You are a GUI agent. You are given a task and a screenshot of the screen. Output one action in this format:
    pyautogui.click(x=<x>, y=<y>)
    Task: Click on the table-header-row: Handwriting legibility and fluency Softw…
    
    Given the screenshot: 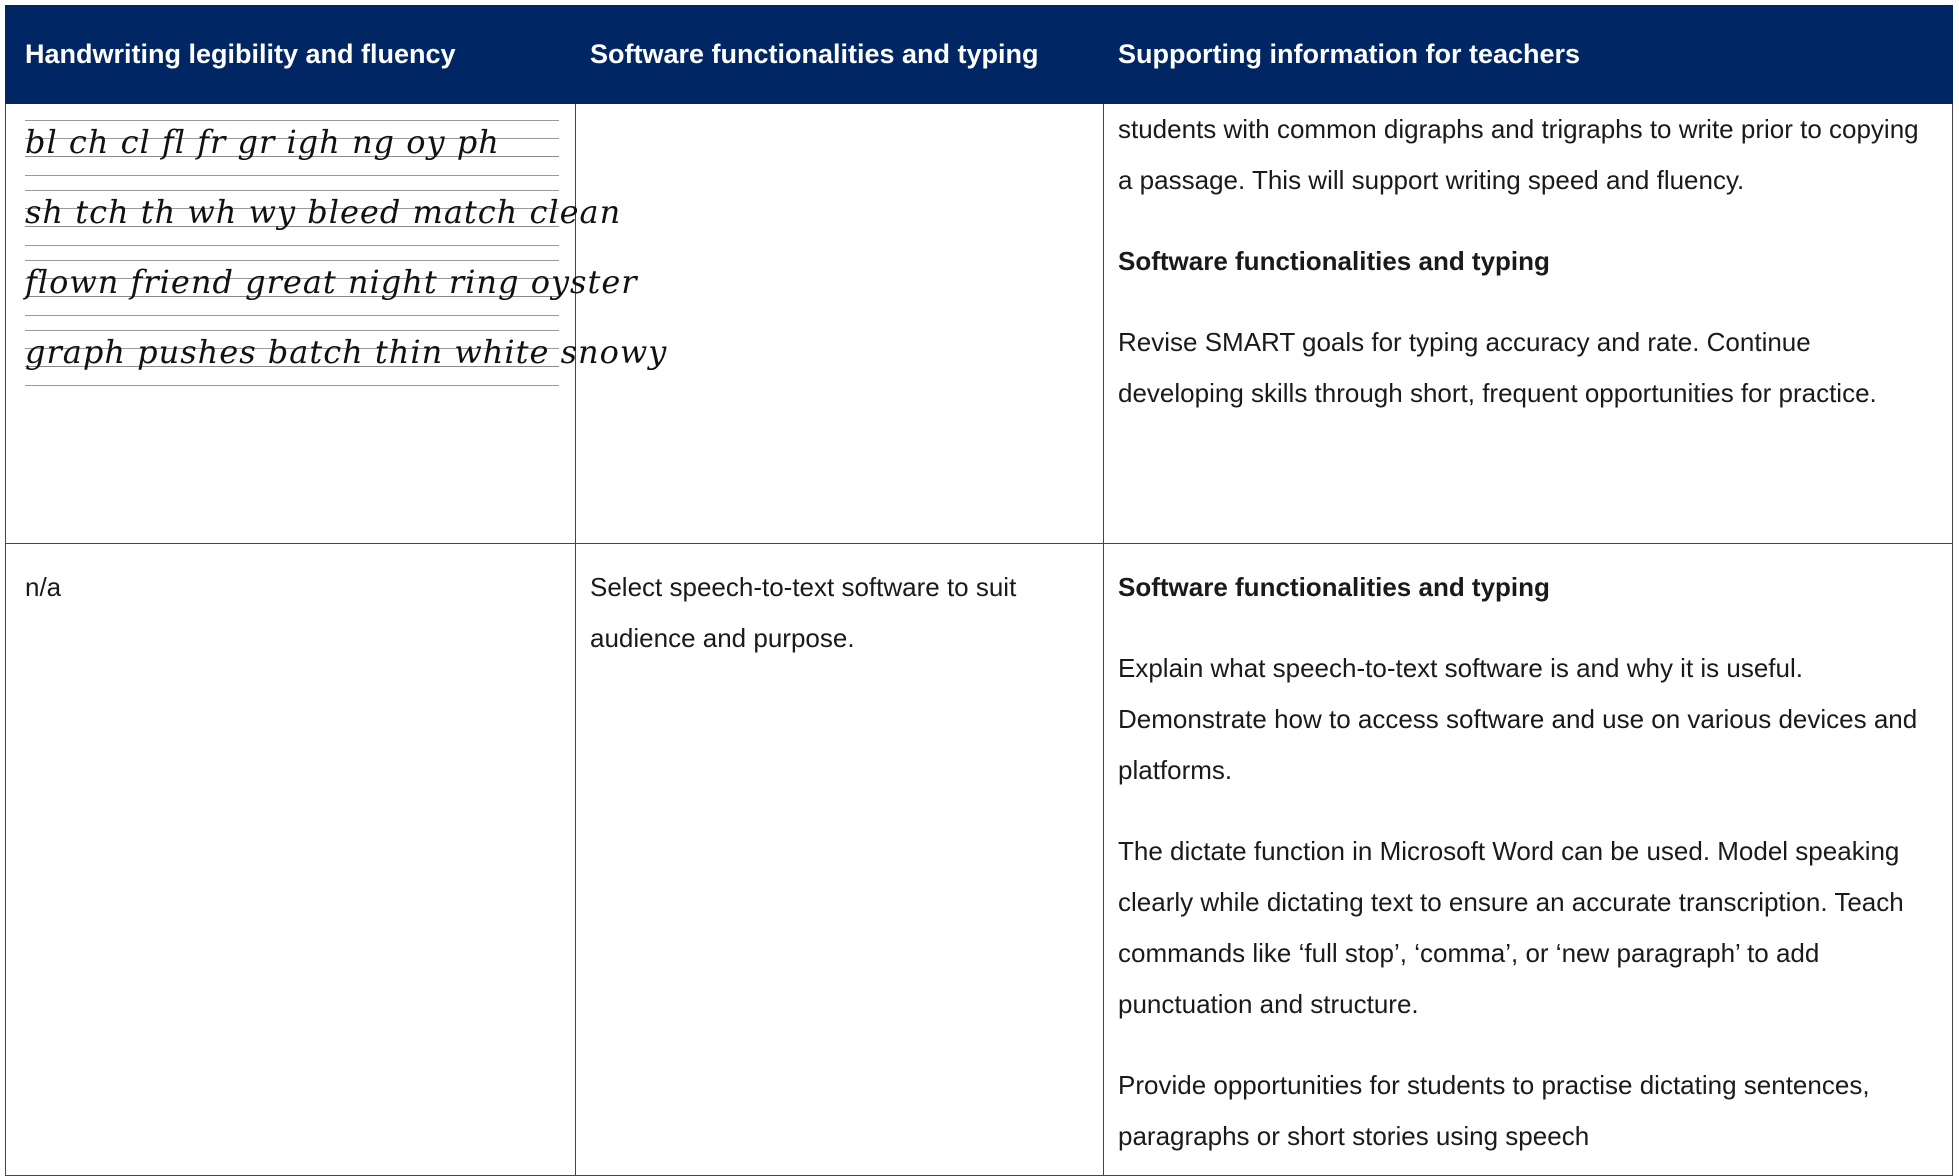 What is the action you would take?
    pyautogui.click(x=979, y=54)
    